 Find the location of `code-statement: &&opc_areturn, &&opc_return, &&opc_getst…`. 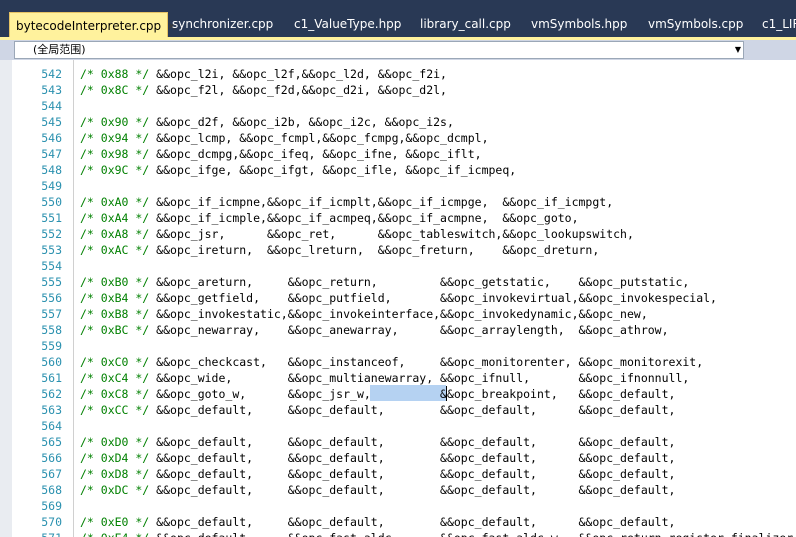

code-statement: &&opc_areturn, &&opc_return, &&opc_getst… is located at coordinates (419, 282).